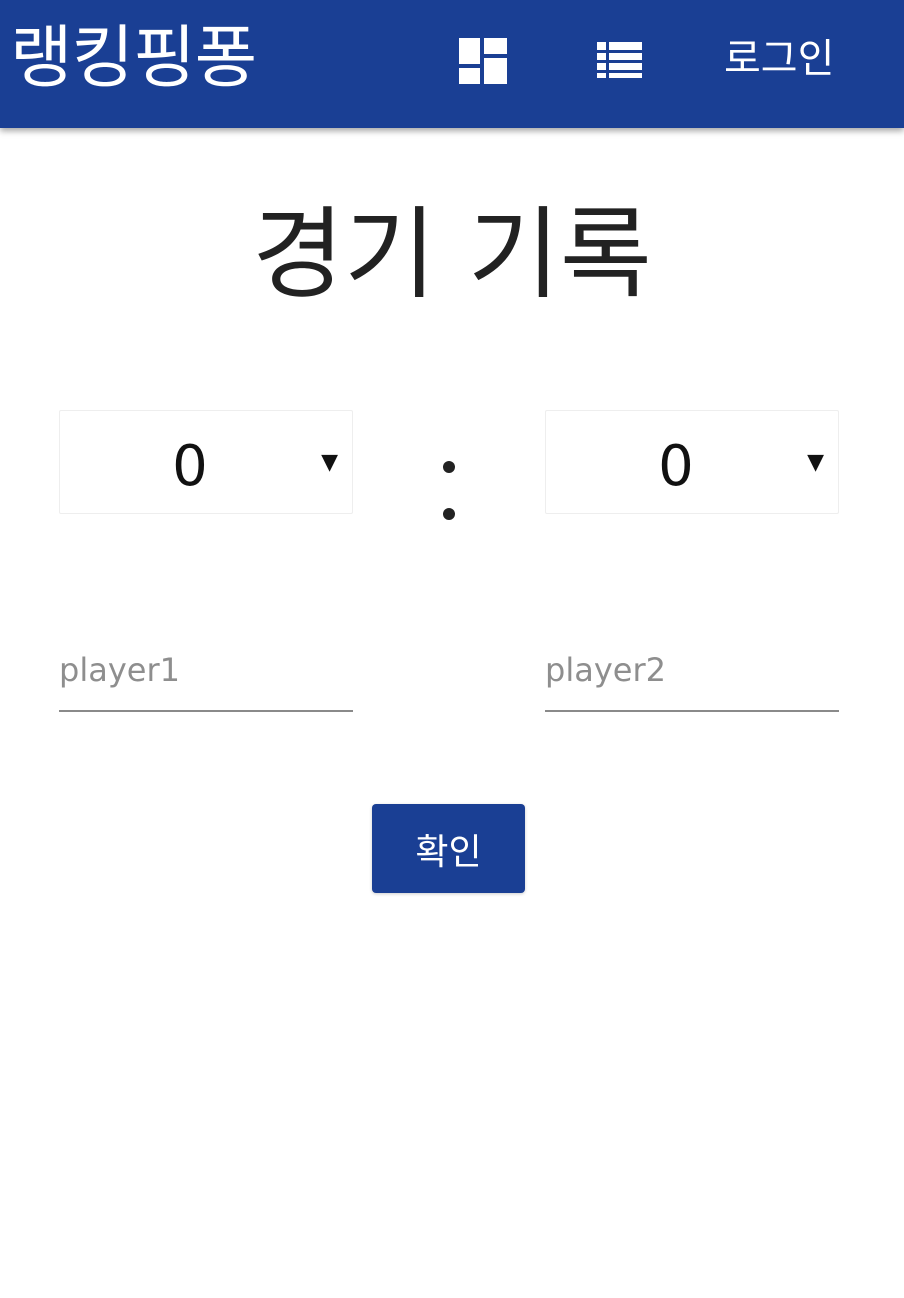  Describe the element at coordinates (619, 60) in the screenshot. I see `view-list-icon` at that location.